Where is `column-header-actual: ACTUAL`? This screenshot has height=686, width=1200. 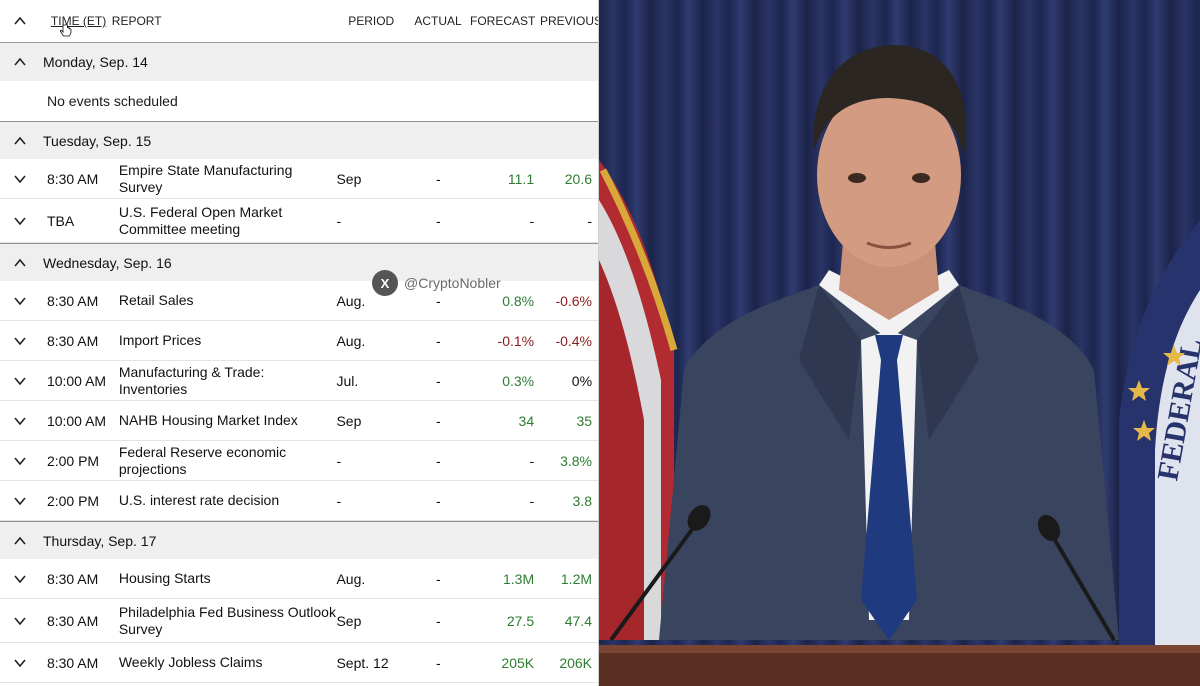
column-header-actual: ACTUAL is located at coordinates (438, 21).